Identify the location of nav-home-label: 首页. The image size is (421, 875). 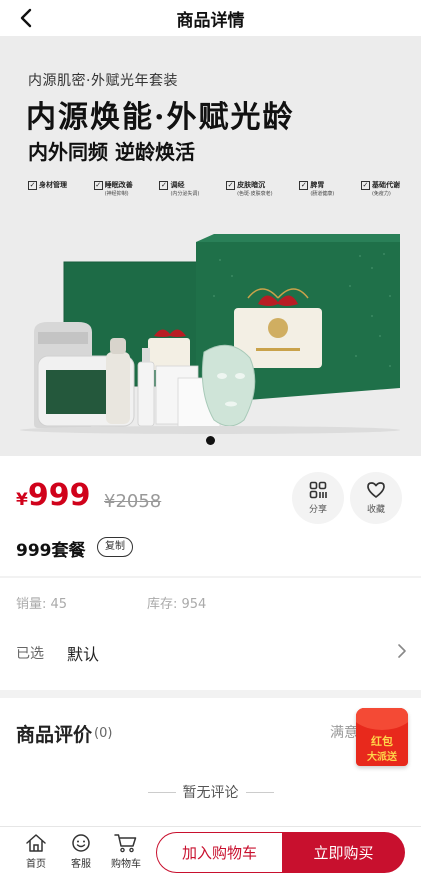
(36, 864).